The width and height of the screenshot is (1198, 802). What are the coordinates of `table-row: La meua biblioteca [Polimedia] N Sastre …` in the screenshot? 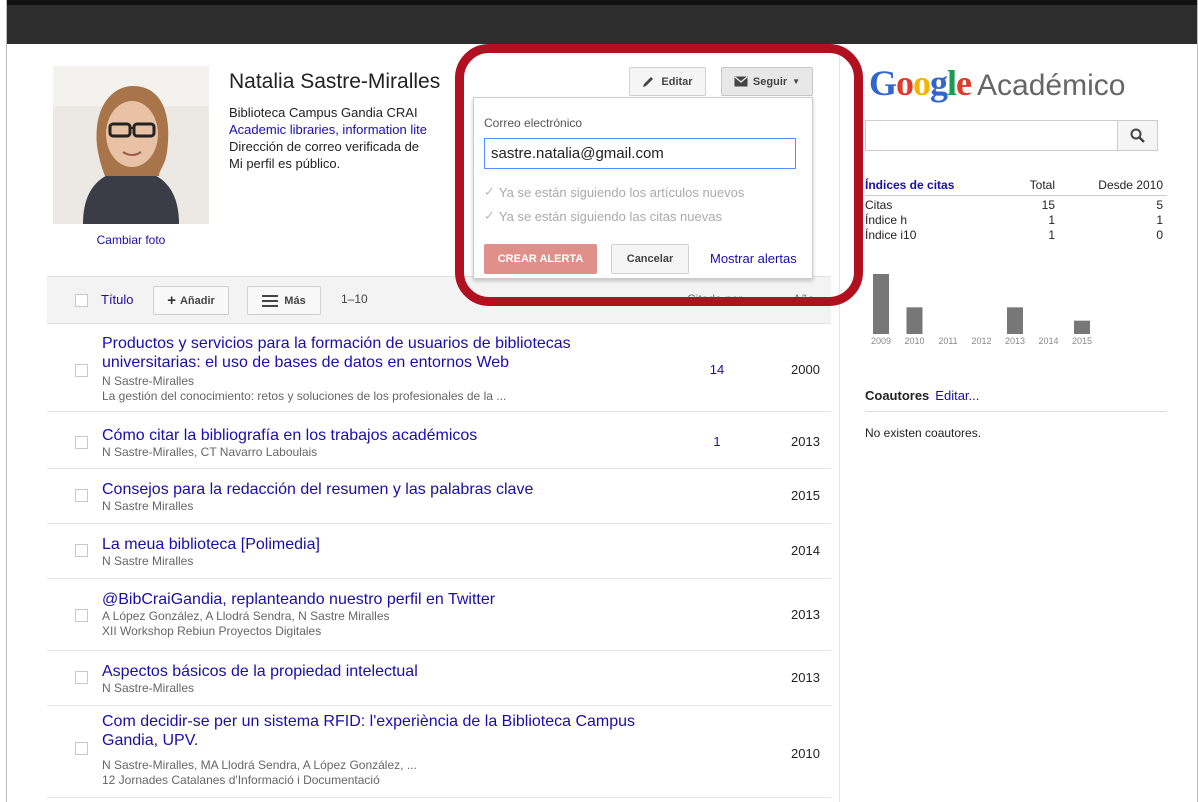 It's located at (439, 551).